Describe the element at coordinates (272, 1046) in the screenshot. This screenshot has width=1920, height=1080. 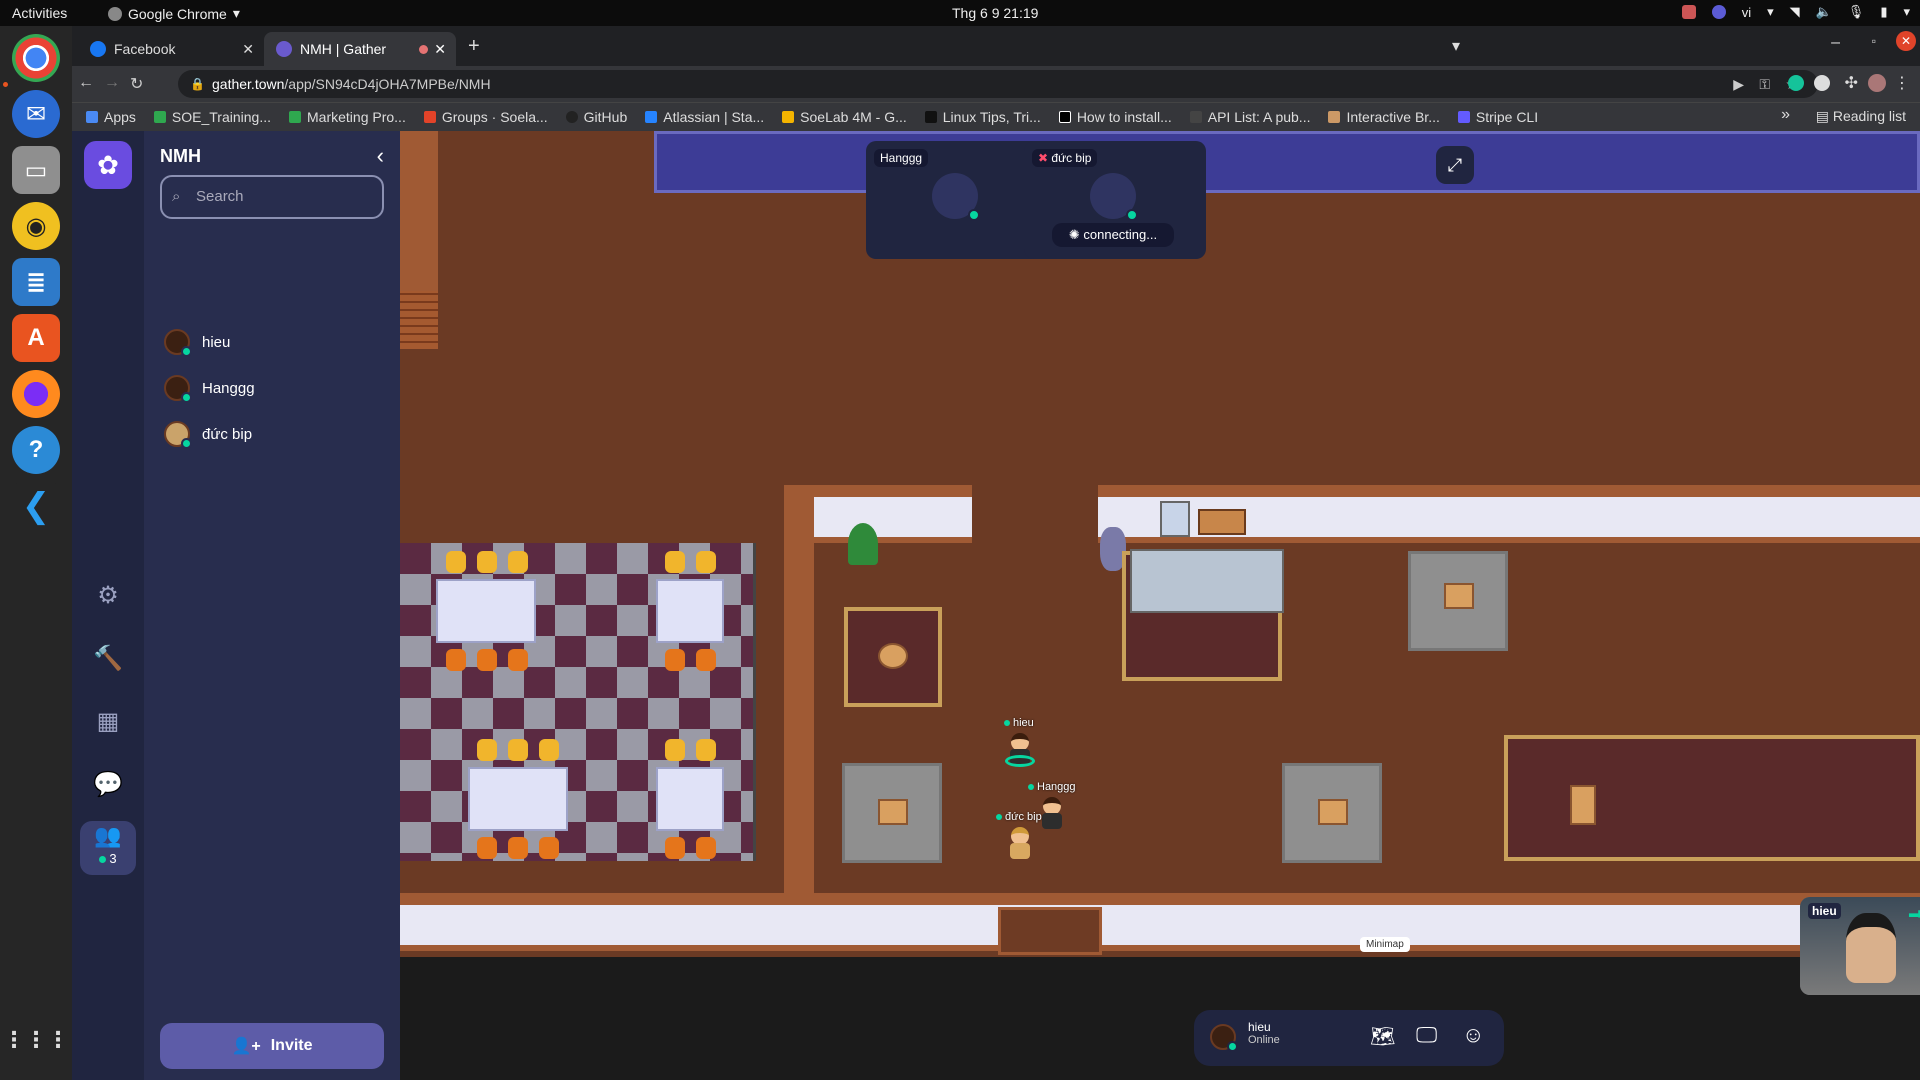
I see `invite-button: 👤+ Invite` at that location.